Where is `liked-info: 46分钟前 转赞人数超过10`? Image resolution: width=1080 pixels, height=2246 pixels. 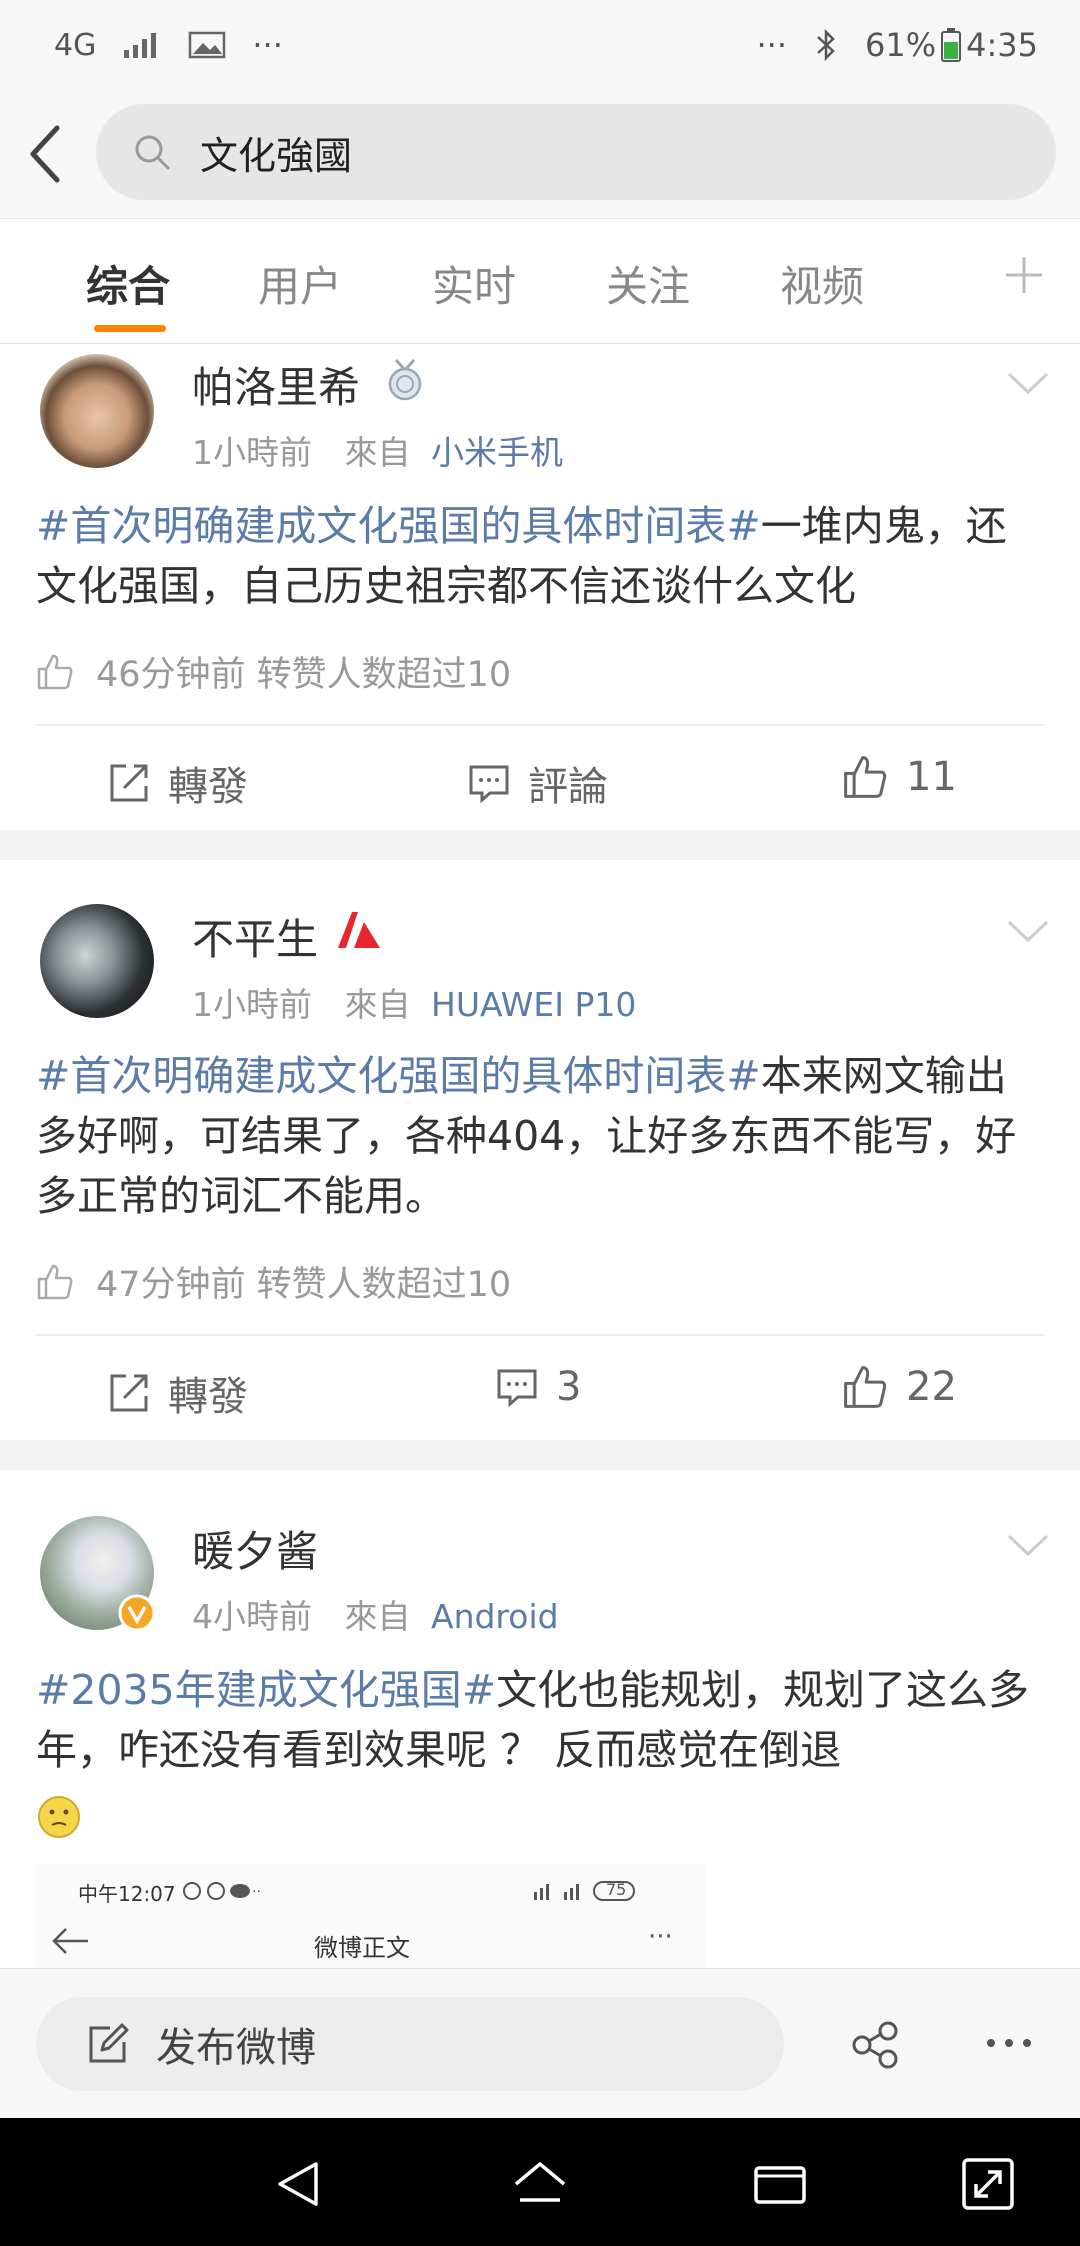 liked-info: 46分钟前 转赞人数超过10 is located at coordinates (273, 671).